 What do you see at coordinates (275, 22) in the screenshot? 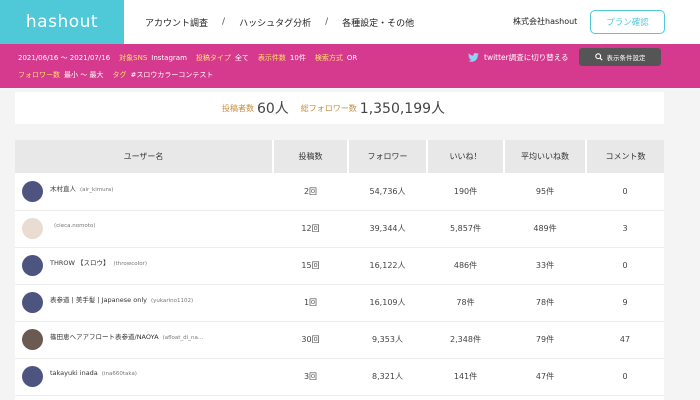
I see `nav-hashtag-analysis: ハッシュタグ分析` at bounding box center [275, 22].